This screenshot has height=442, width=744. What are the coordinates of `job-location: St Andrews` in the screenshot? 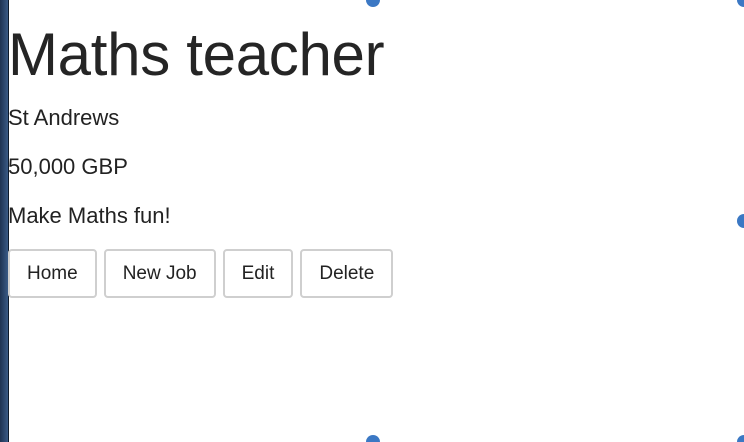 It's located at (64, 117).